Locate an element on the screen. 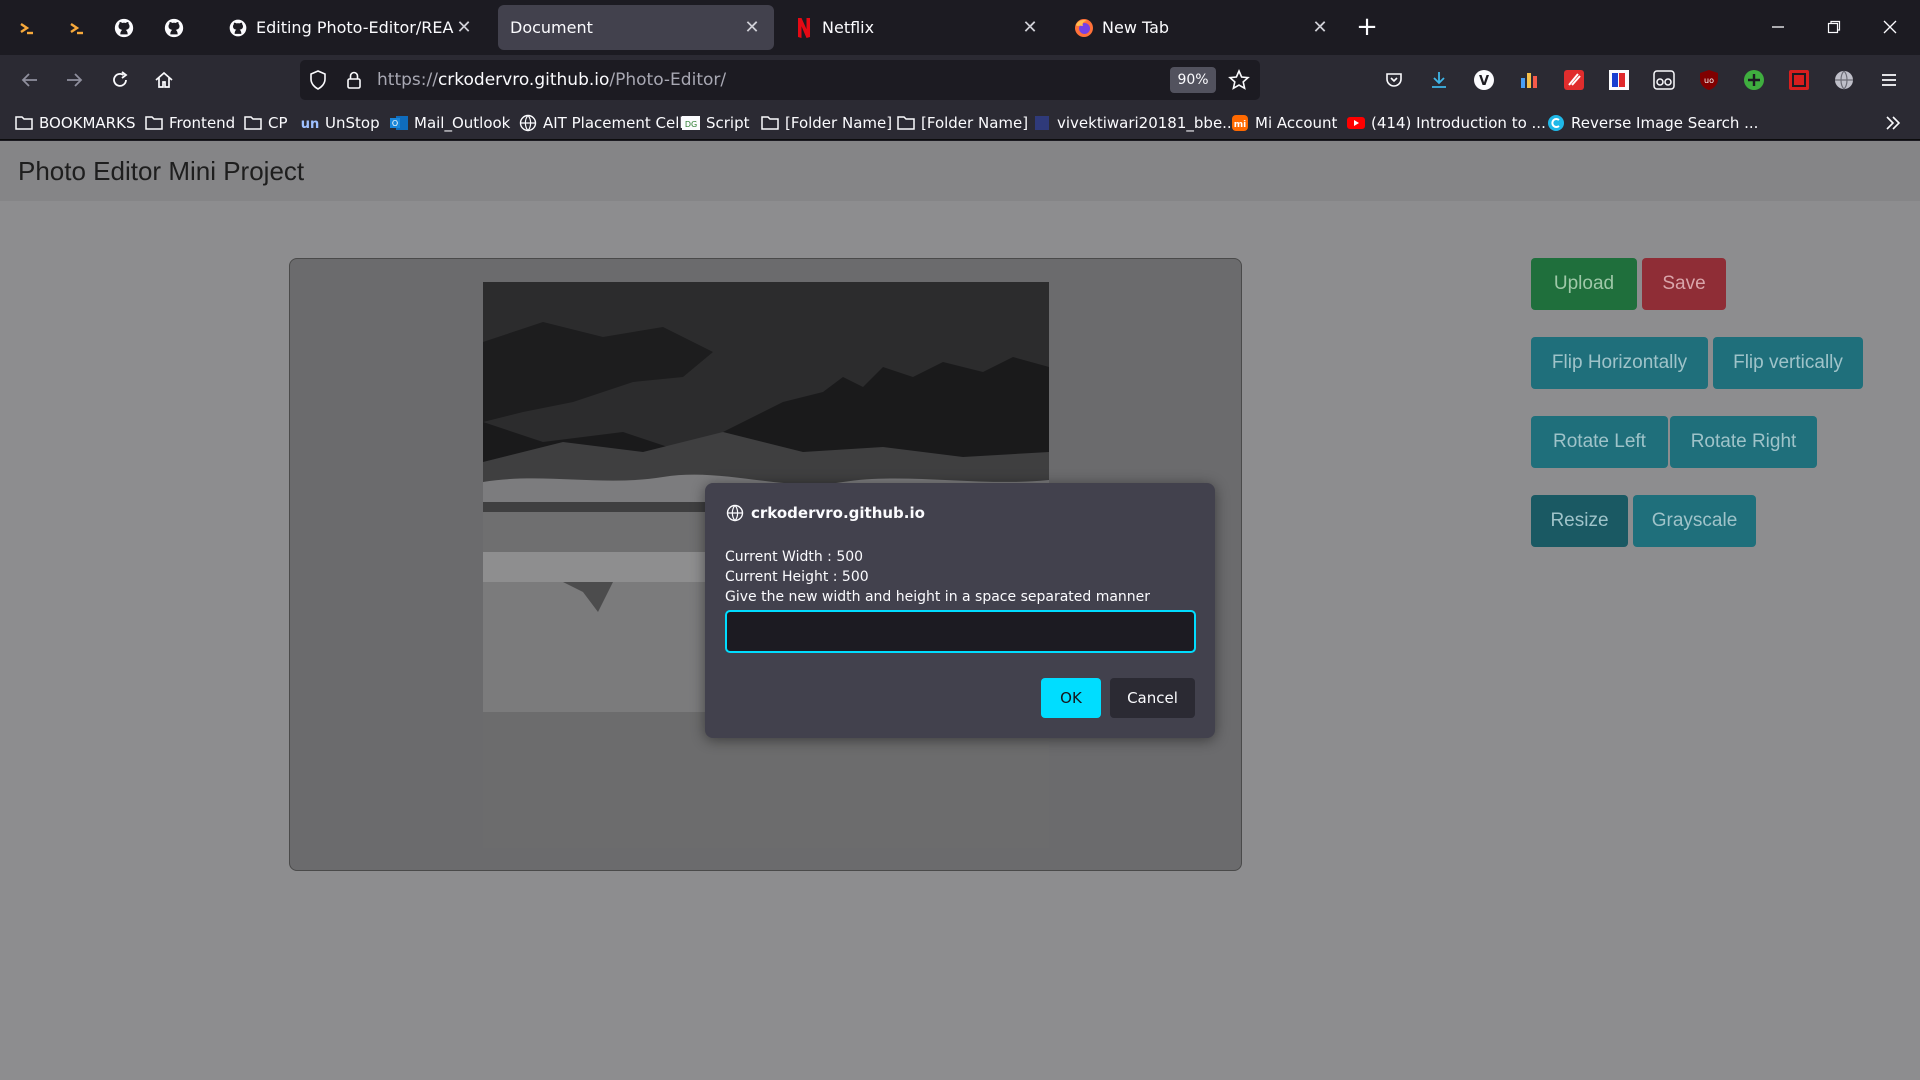 The height and width of the screenshot is (1080, 1920). rotate-left-button: Rotate Left is located at coordinates (1599, 442).